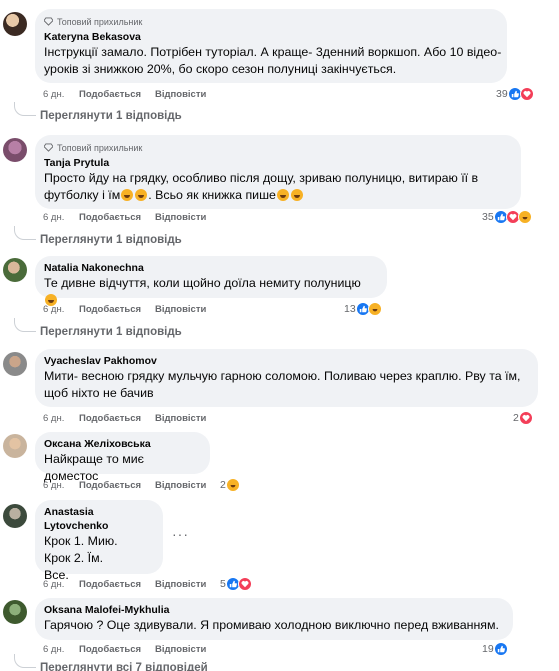 The width and height of the screenshot is (559, 671). I want to click on reaction-count: 13, so click(350, 309).